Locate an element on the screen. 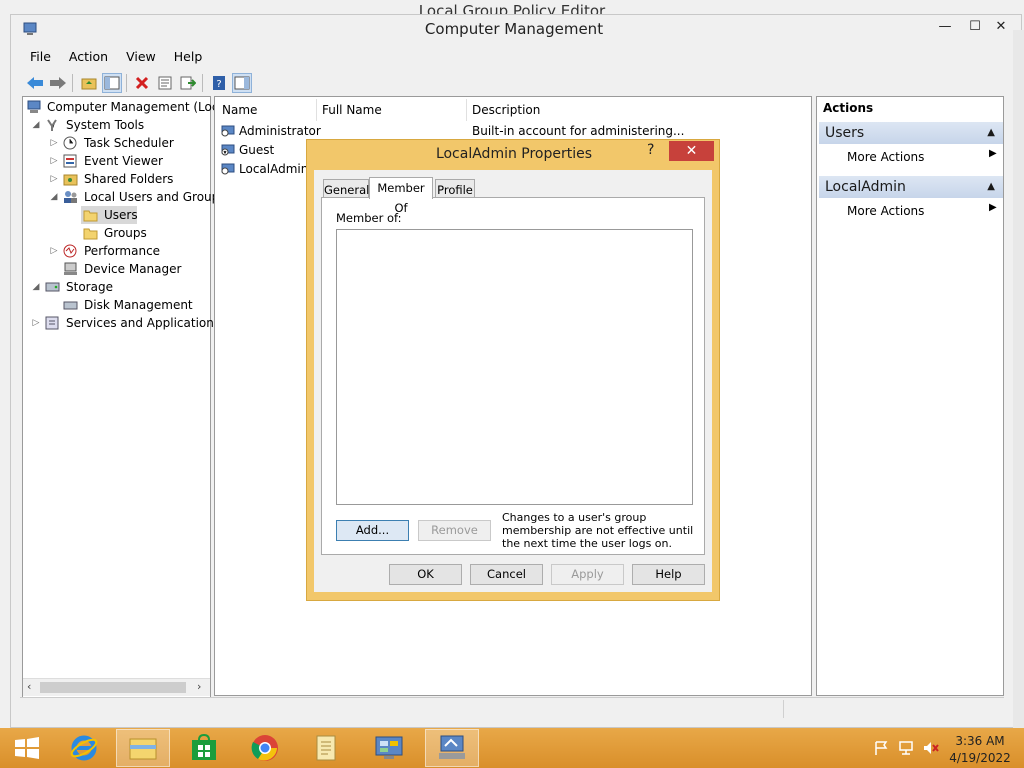 This screenshot has width=1024, height=768. up-level-button is located at coordinates (89, 83).